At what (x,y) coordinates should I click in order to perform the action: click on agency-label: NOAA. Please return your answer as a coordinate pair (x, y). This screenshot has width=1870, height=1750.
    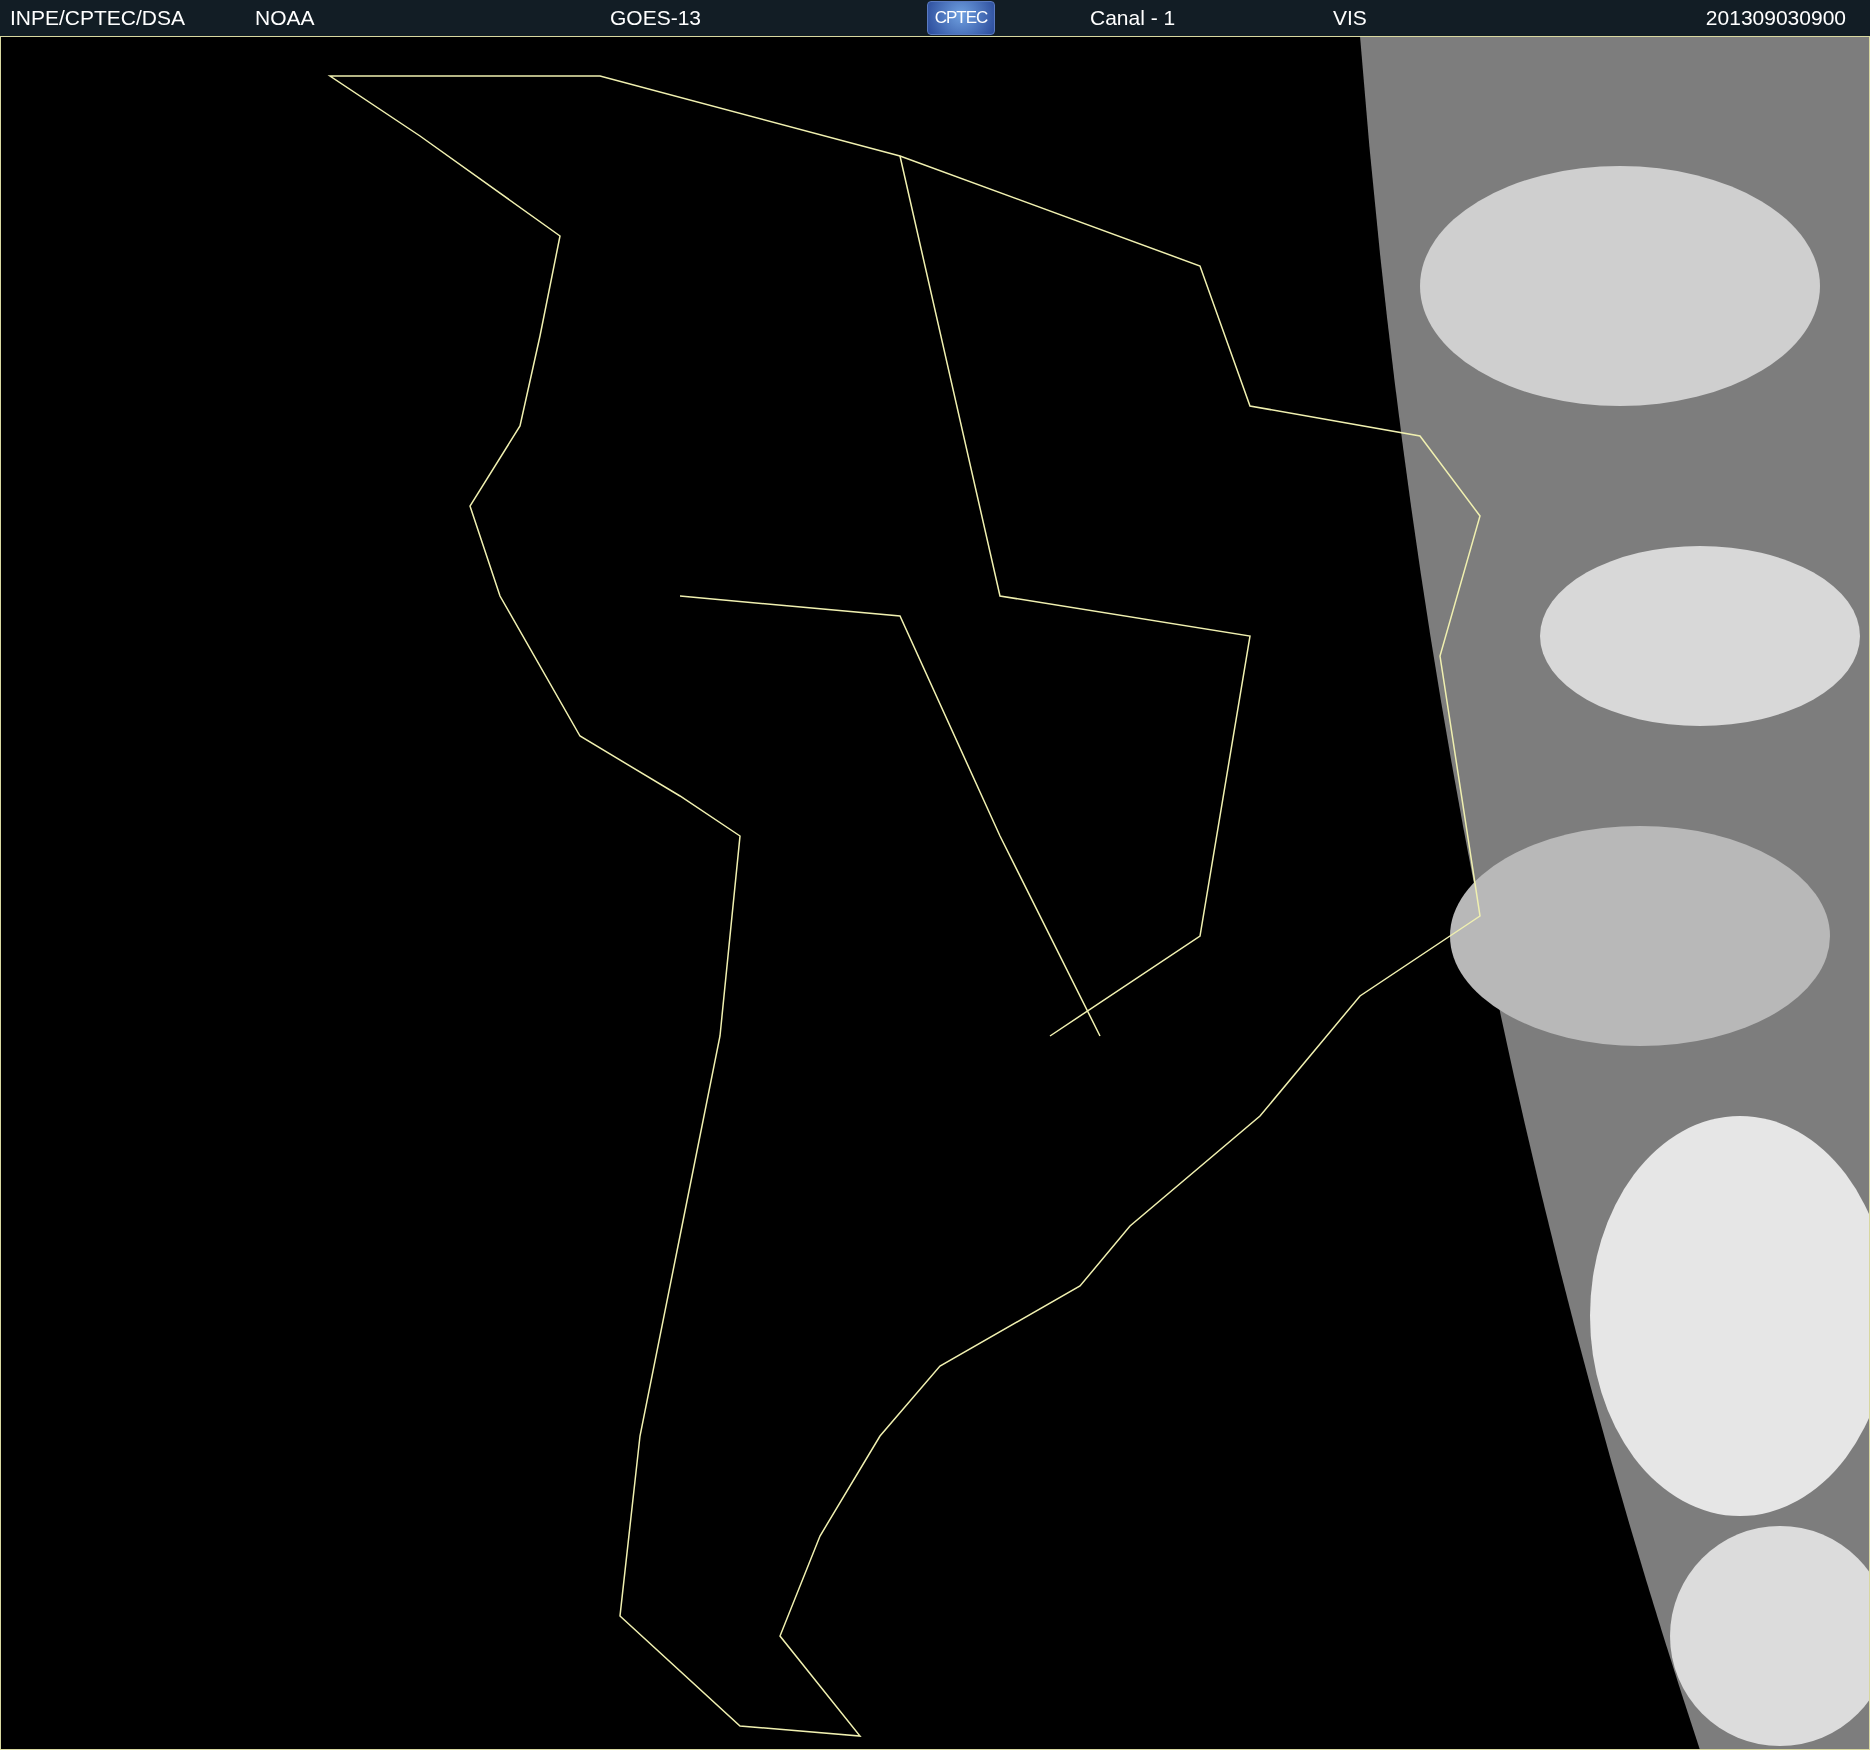
    Looking at the image, I should click on (285, 18).